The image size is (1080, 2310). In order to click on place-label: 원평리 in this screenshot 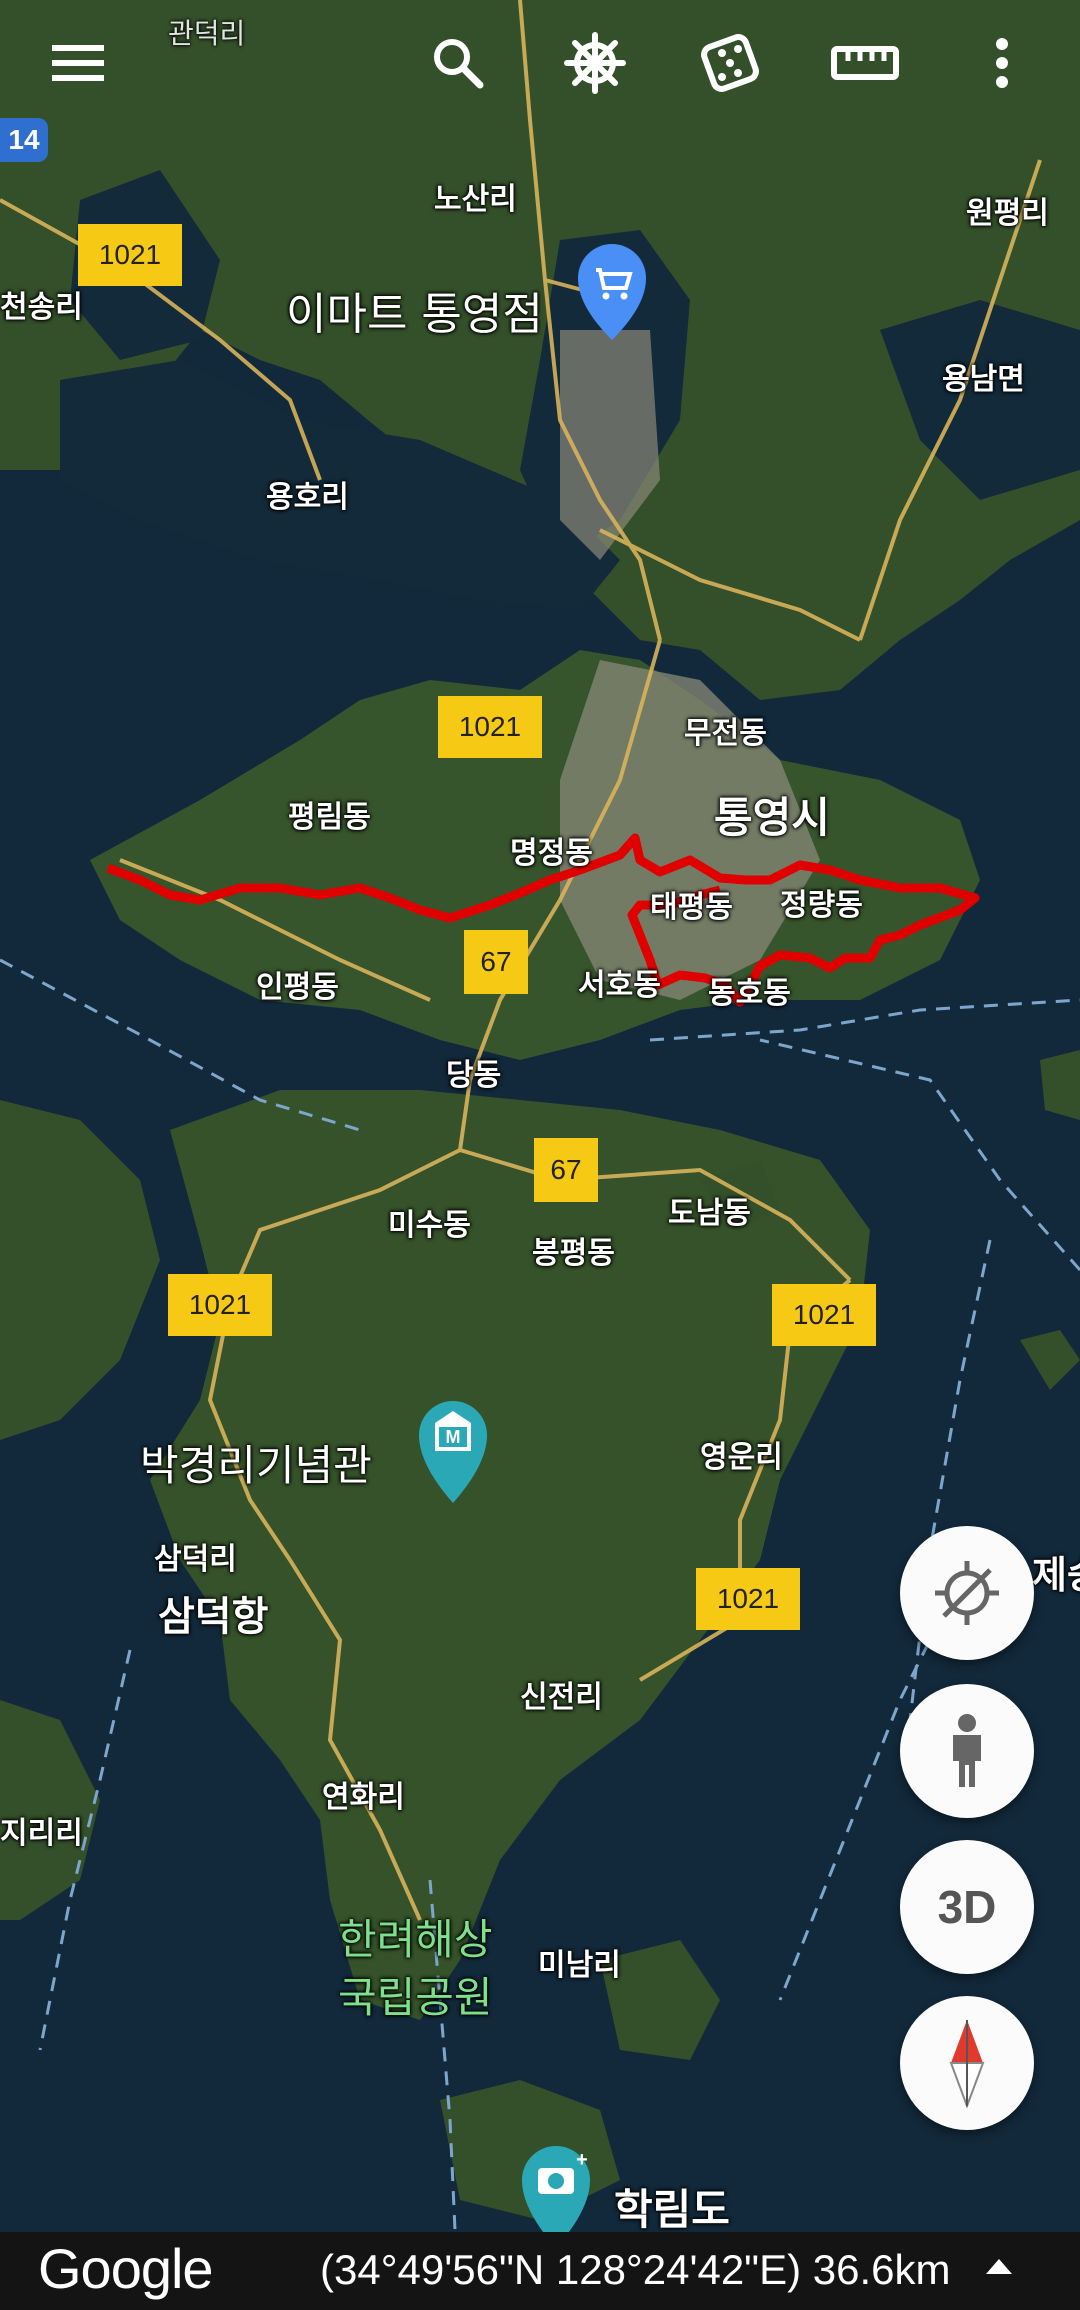, I will do `click(1007, 213)`.